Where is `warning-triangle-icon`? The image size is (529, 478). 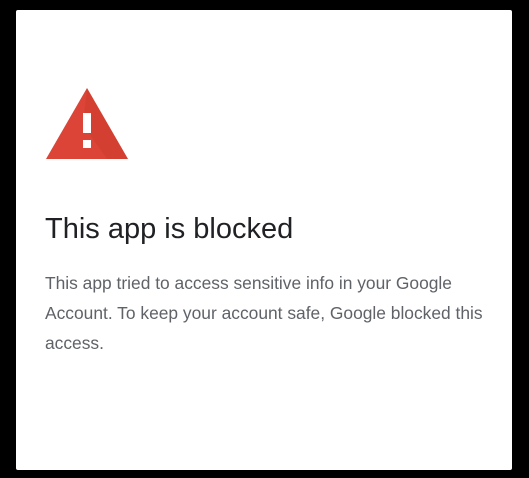 warning-triangle-icon is located at coordinates (87, 123).